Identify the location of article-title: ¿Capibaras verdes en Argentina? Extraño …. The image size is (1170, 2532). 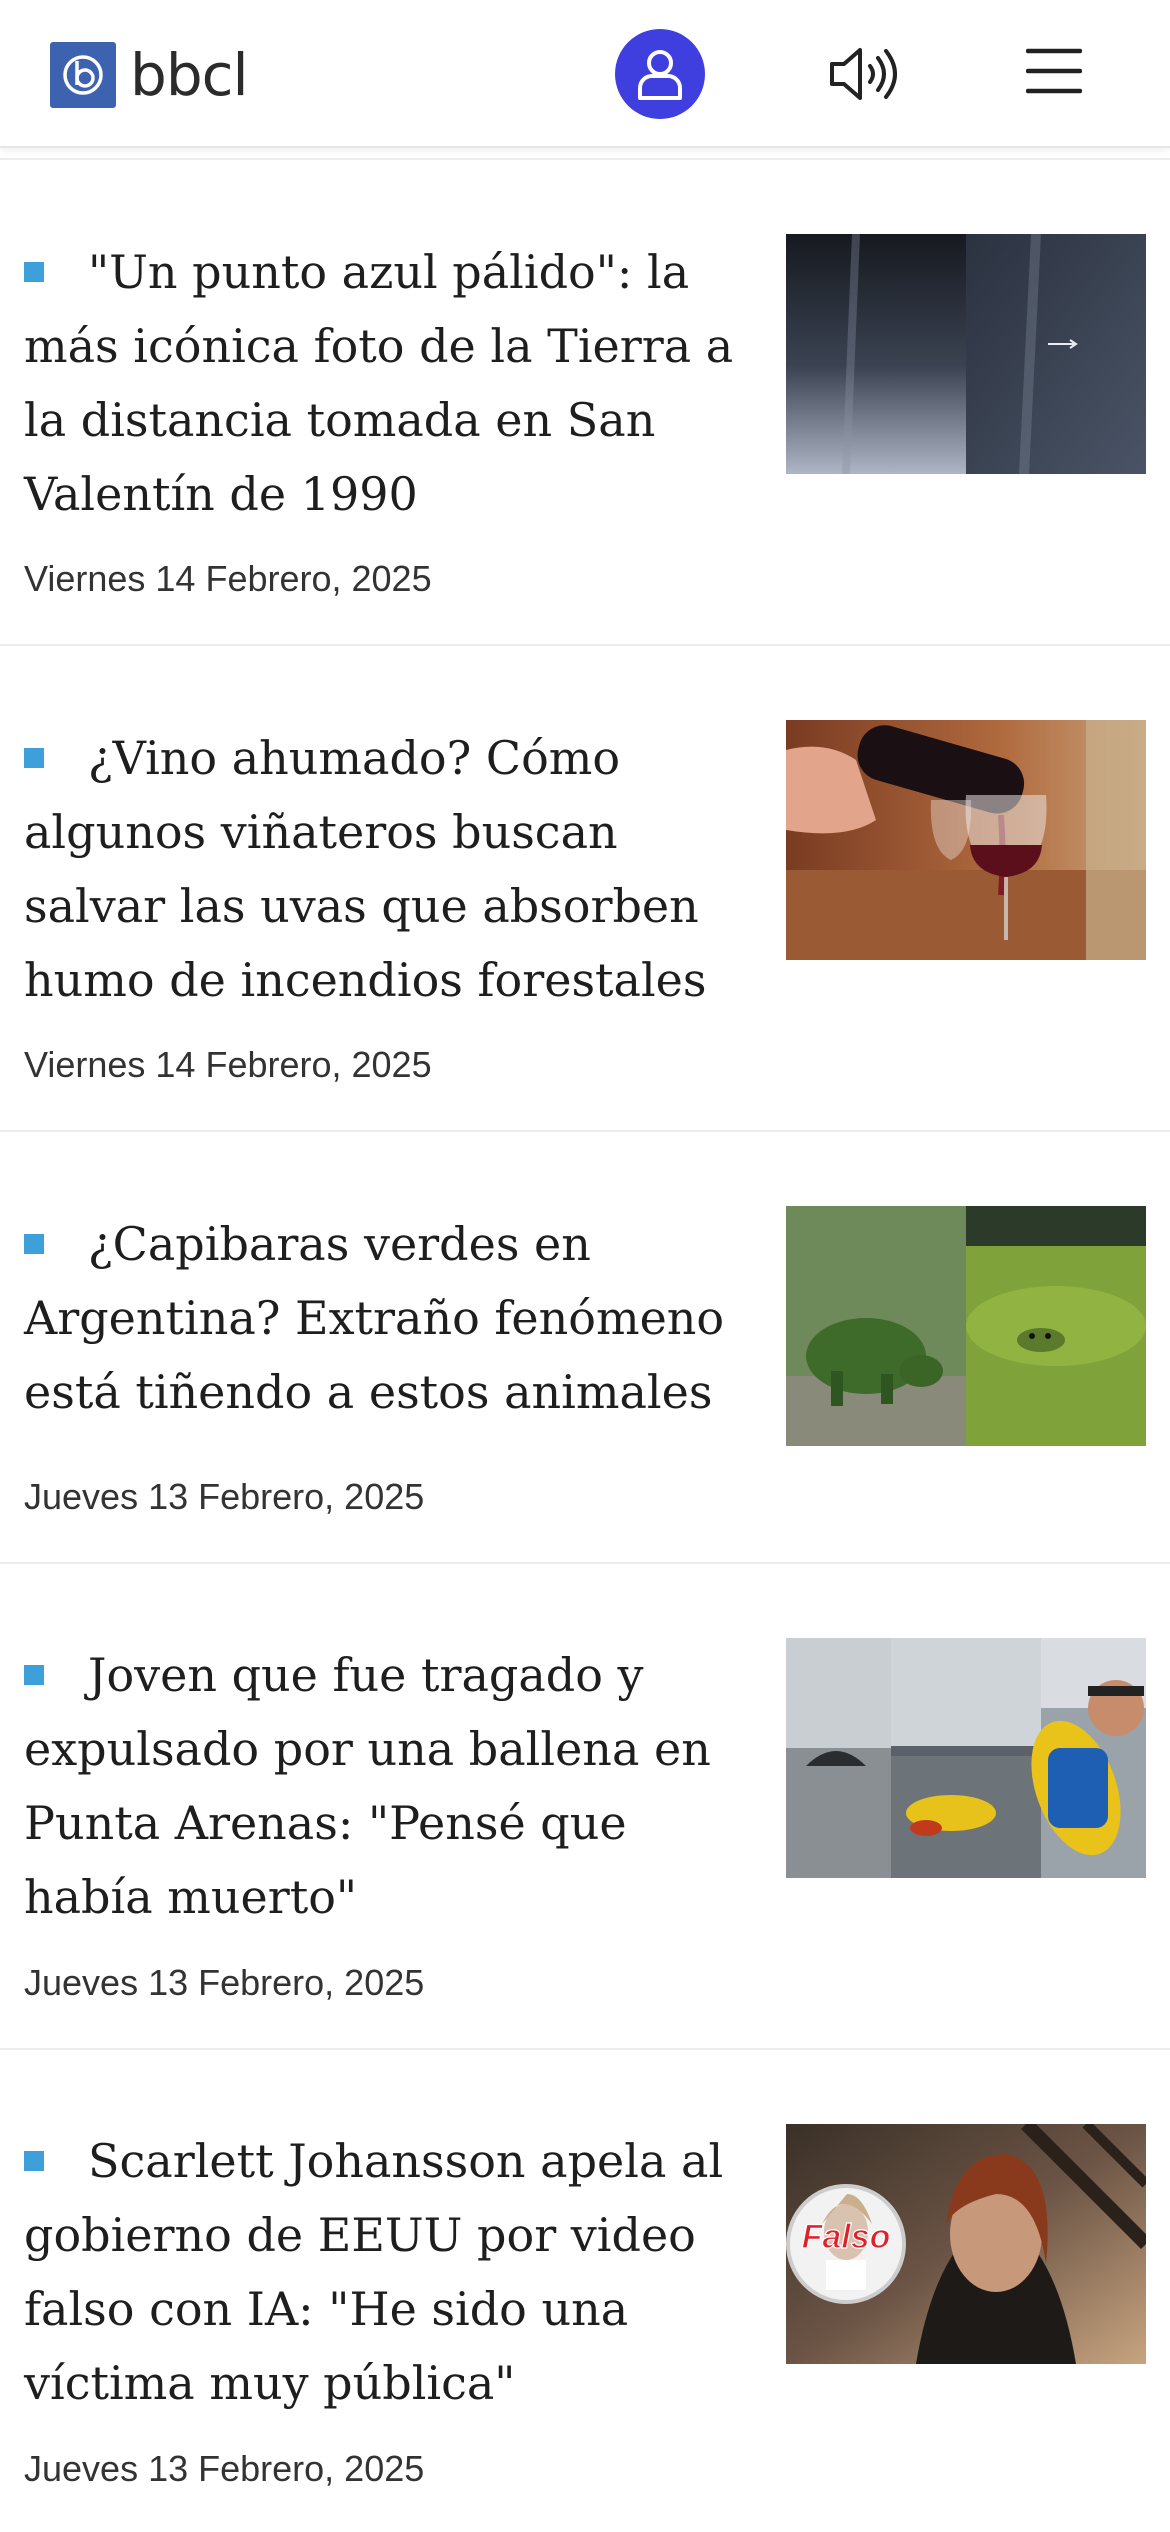
(374, 1318).